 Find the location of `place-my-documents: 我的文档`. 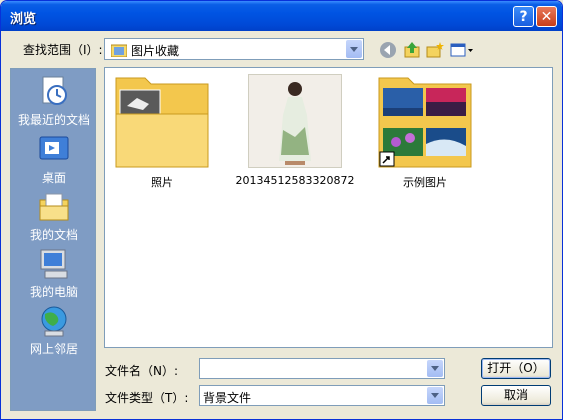

place-my-documents: 我的文档 is located at coordinates (54, 216).